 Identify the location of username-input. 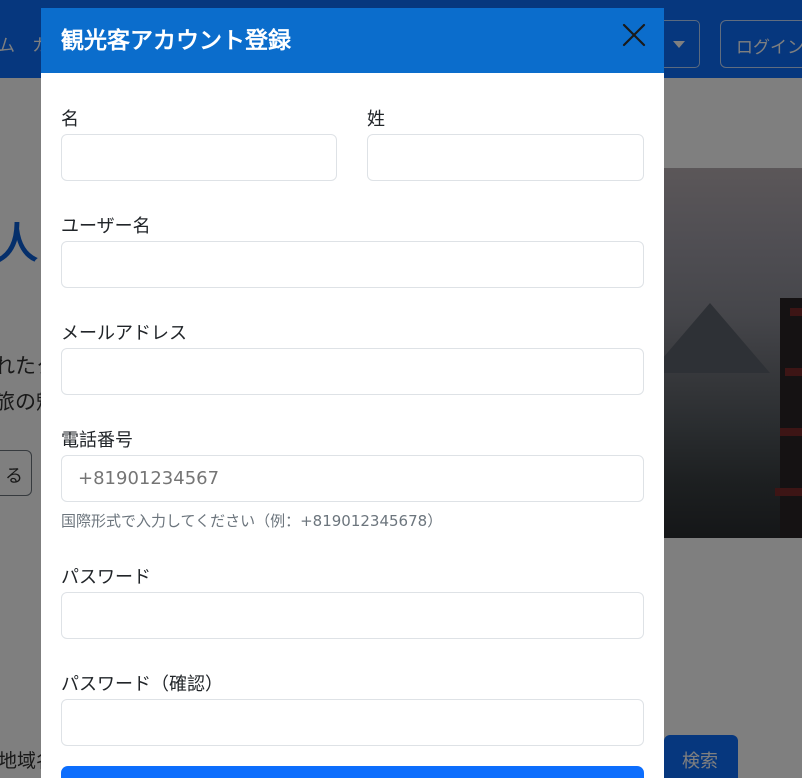
(352, 264).